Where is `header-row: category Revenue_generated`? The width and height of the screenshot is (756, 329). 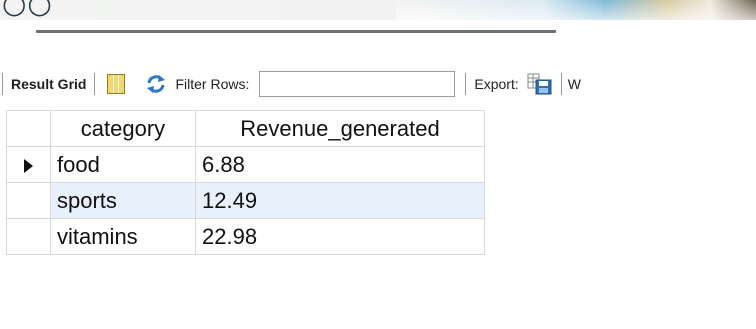 header-row: category Revenue_generated is located at coordinates (245, 128).